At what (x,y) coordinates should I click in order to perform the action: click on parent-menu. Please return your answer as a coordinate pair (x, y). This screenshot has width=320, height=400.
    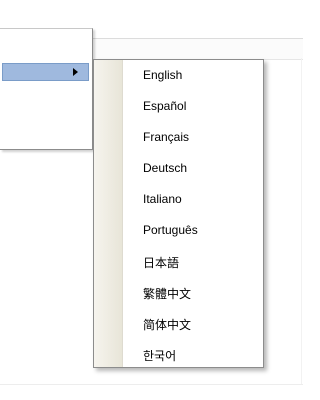
    Looking at the image, I should click on (46, 89).